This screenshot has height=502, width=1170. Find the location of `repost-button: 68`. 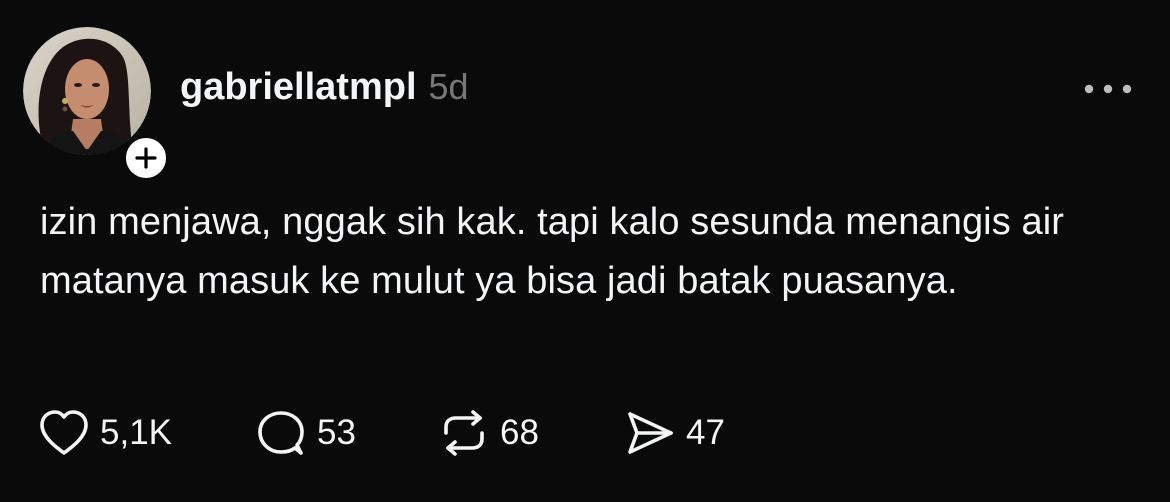

repost-button: 68 is located at coordinates (488, 433).